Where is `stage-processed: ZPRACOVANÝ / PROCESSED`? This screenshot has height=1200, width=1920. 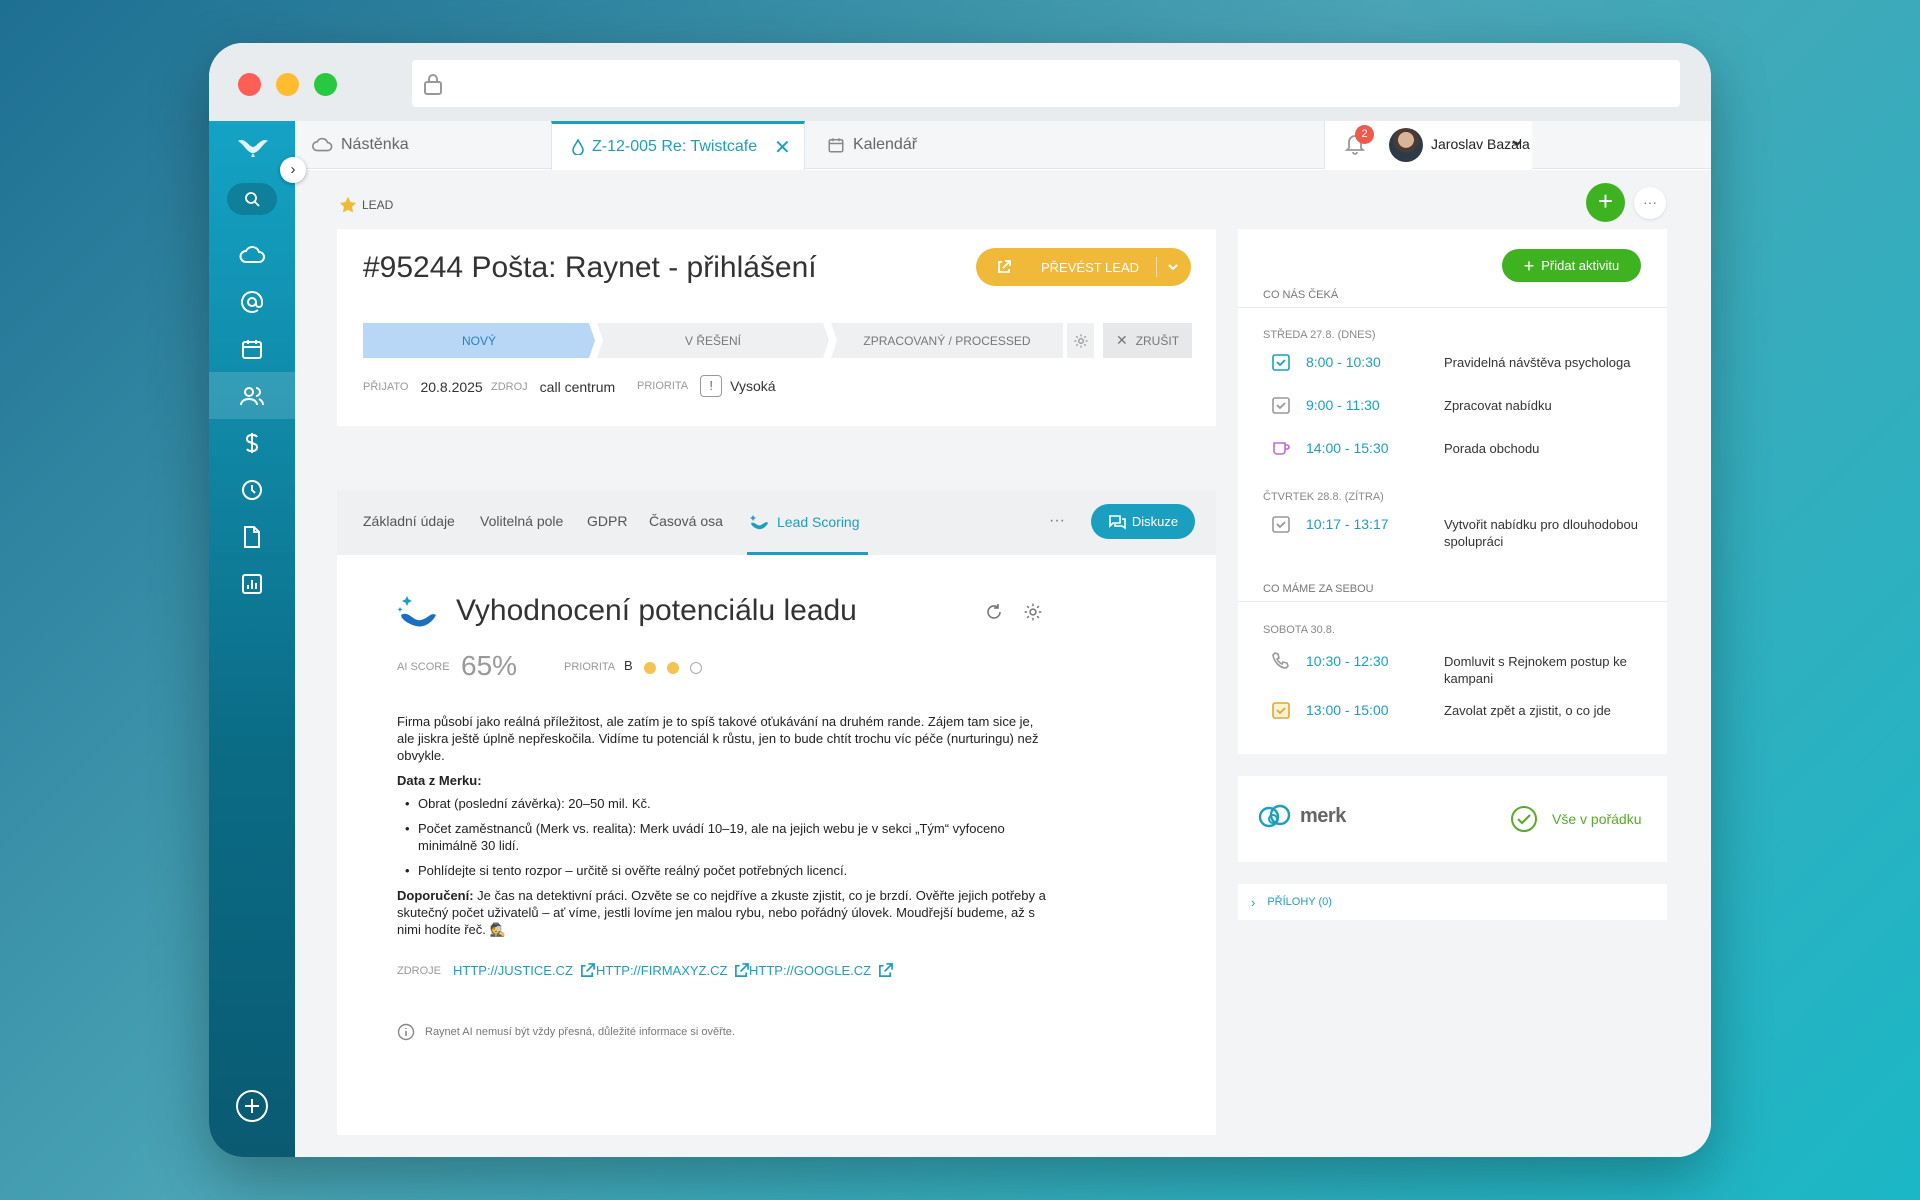
stage-processed: ZPRACOVANÝ / PROCESSED is located at coordinates (947, 340).